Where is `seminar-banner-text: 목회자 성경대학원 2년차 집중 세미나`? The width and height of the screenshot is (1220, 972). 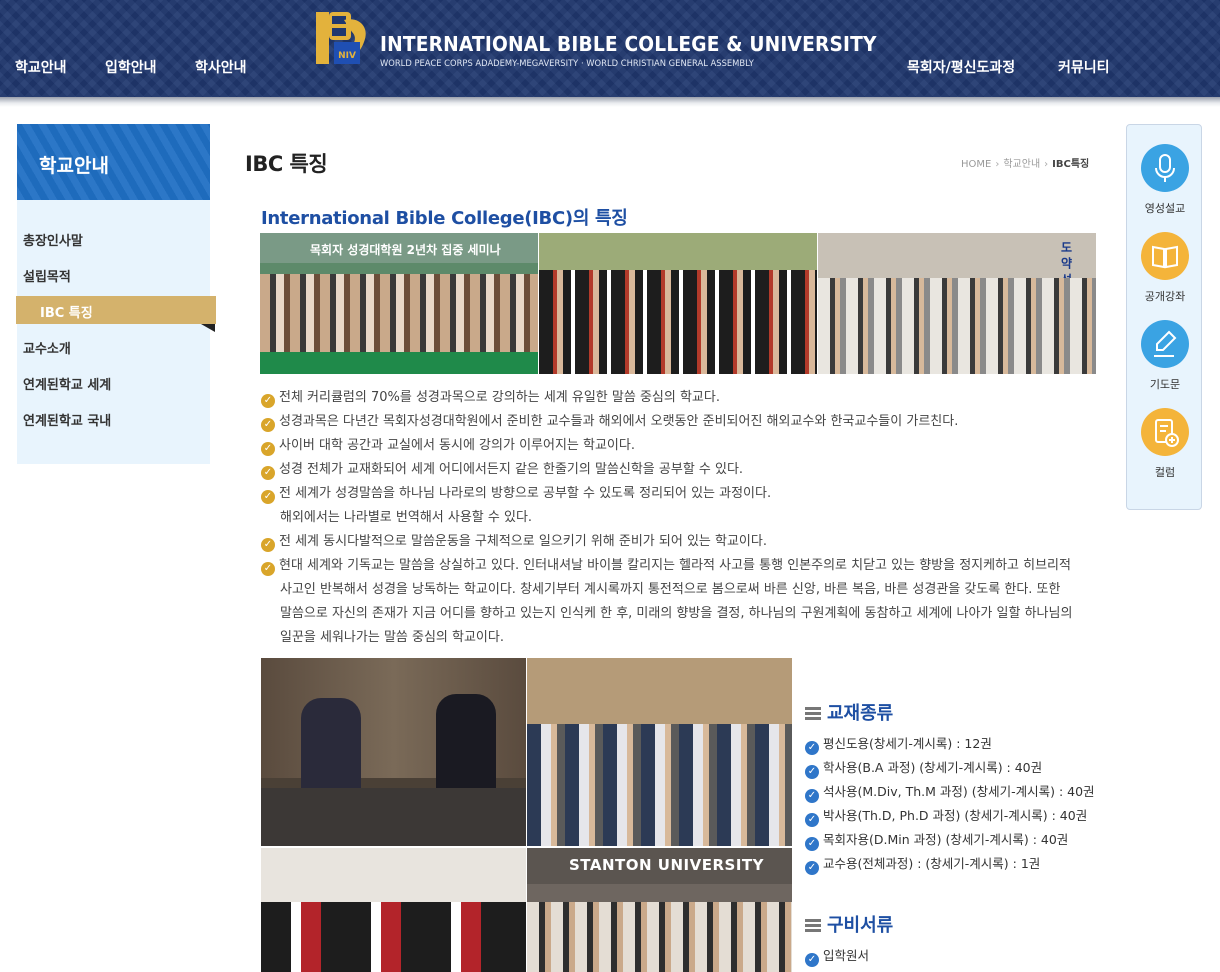
seminar-banner-text: 목회자 성경대학원 2년차 집중 세미나 is located at coordinates (405, 250).